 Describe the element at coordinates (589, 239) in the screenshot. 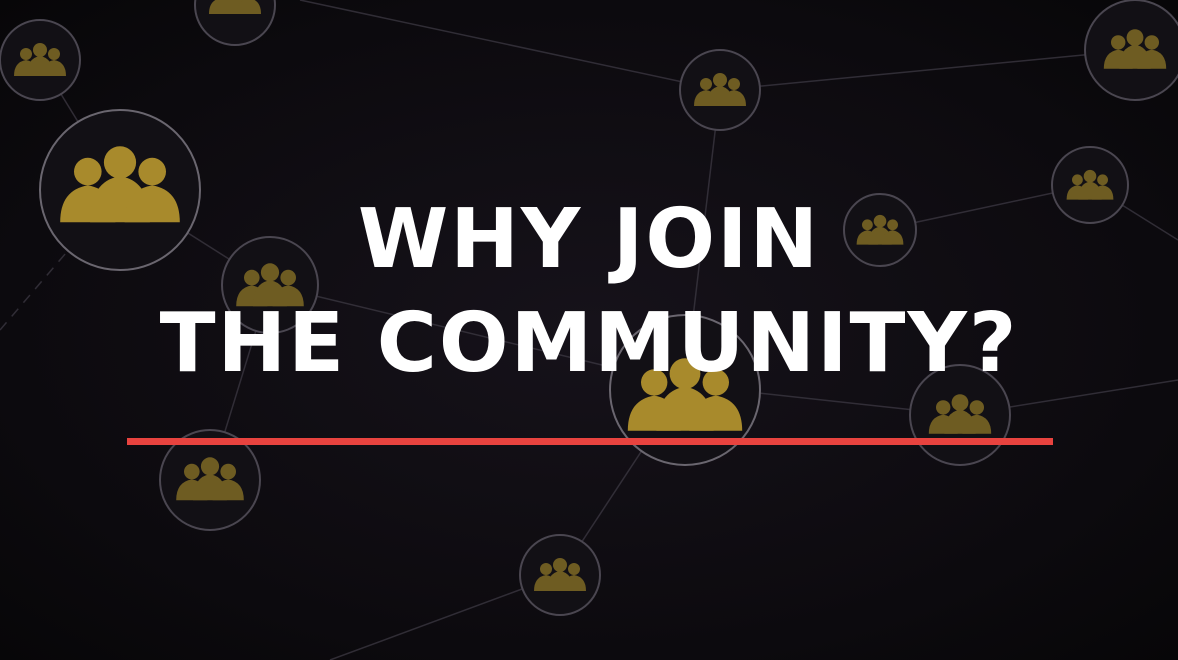

I see `headline-line-1: WHY JOIN` at that location.